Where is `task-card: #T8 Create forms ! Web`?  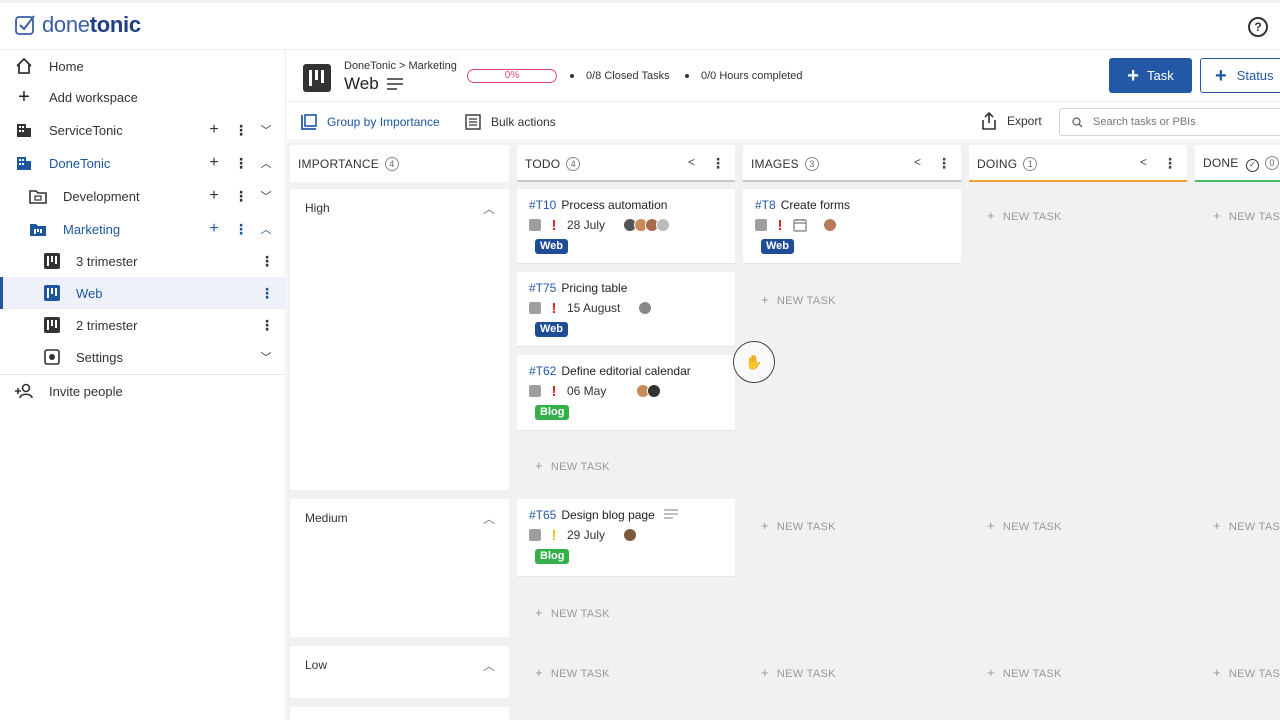
task-card: #T8 Create forms ! Web is located at coordinates (852, 226).